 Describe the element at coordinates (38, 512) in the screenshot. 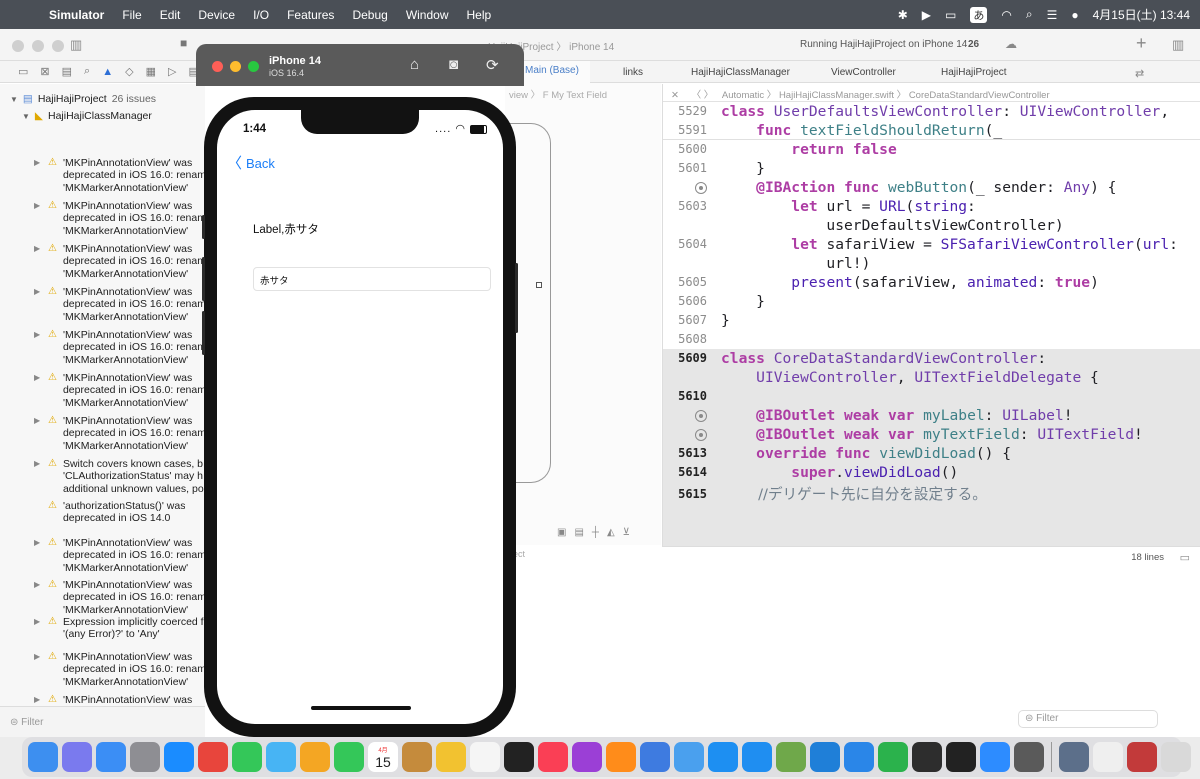

I see `disclosure-right-icon` at that location.